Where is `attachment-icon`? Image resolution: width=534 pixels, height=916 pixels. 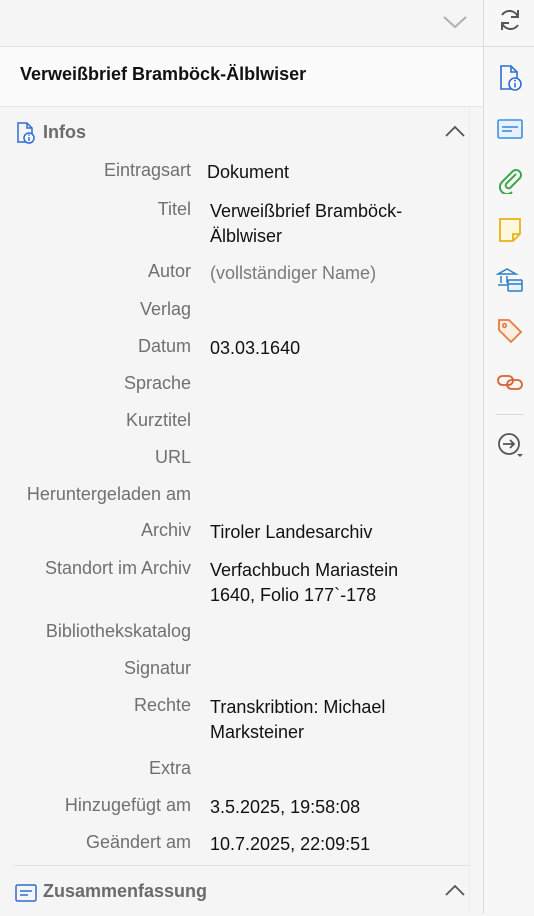
attachment-icon is located at coordinates (510, 180).